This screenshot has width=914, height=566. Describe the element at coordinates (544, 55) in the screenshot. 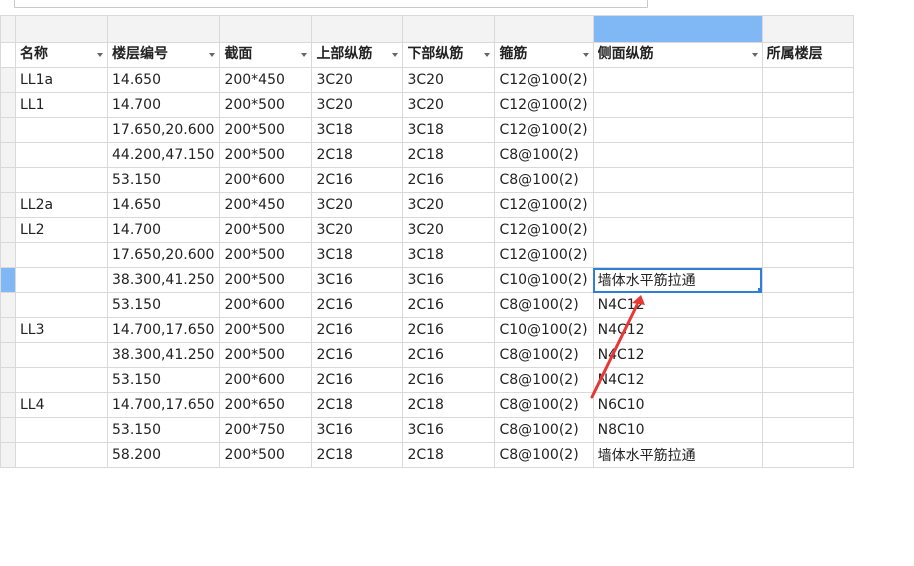

I see `column-header-cell: 箍筋` at that location.